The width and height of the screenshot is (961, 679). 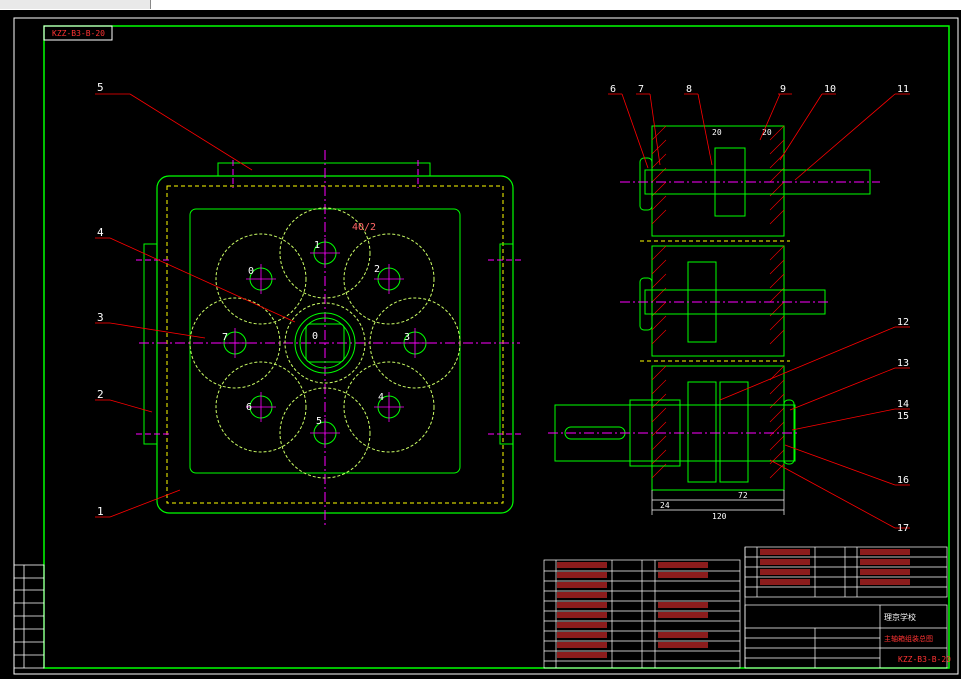 I want to click on title-name: 主轴箱组装总图, so click(x=908, y=638).